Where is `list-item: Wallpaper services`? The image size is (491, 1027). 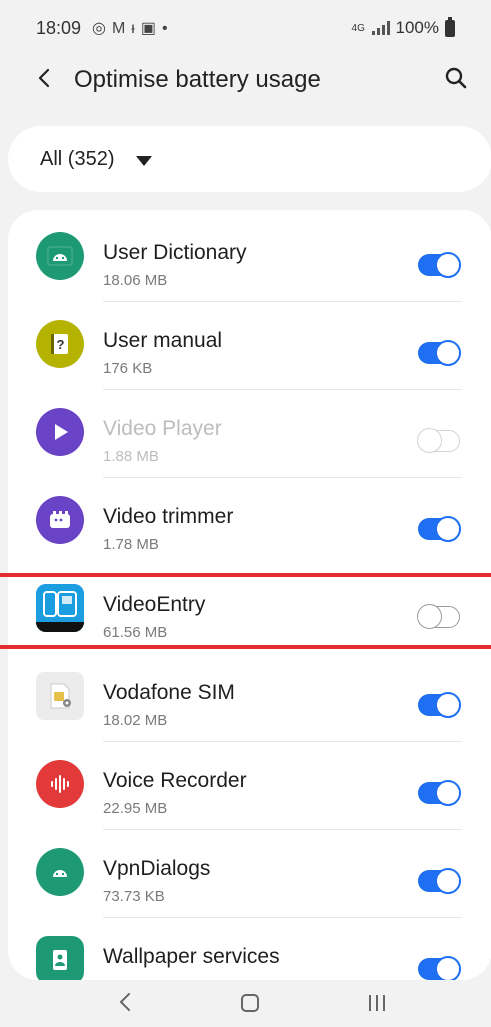
list-item: Wallpaper services is located at coordinates (249, 949).